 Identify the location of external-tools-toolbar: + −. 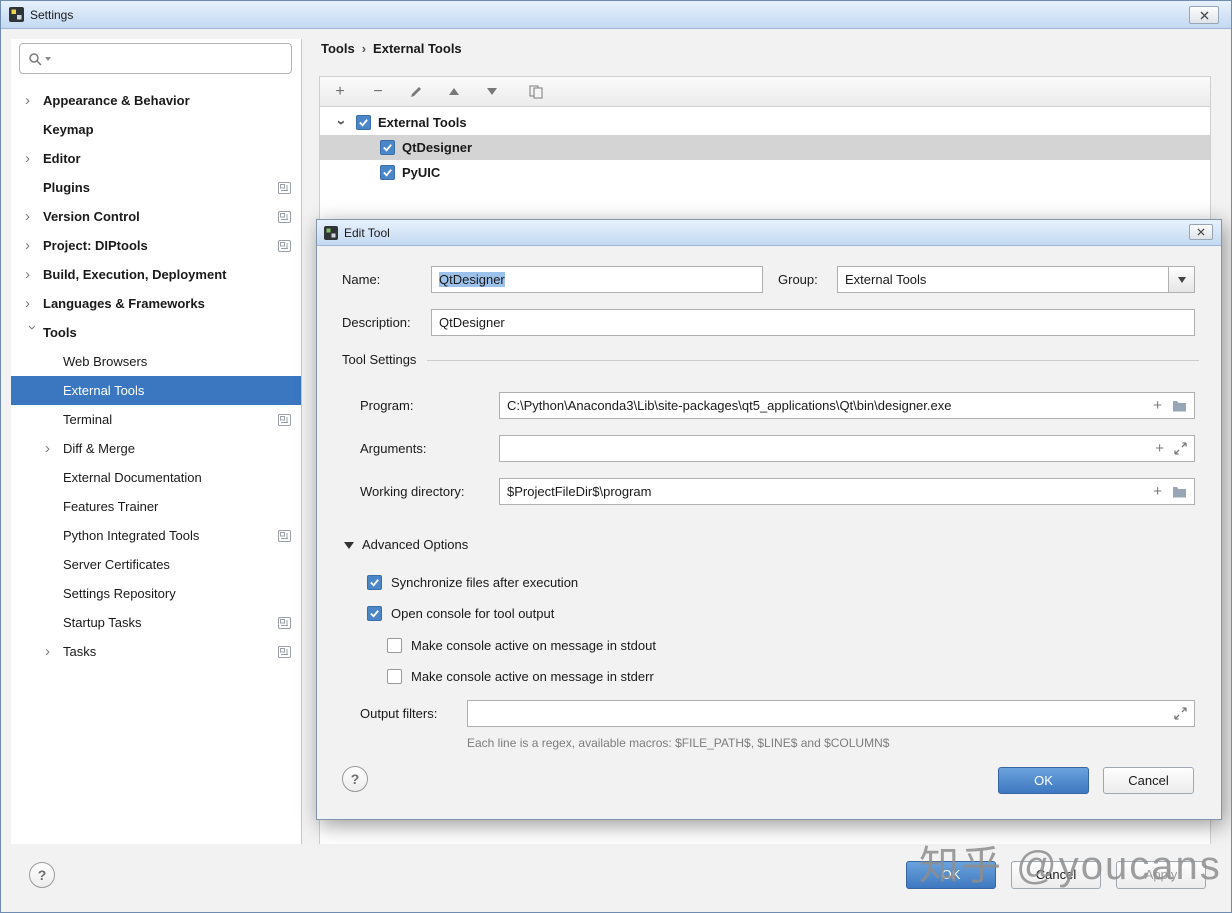
(765, 92).